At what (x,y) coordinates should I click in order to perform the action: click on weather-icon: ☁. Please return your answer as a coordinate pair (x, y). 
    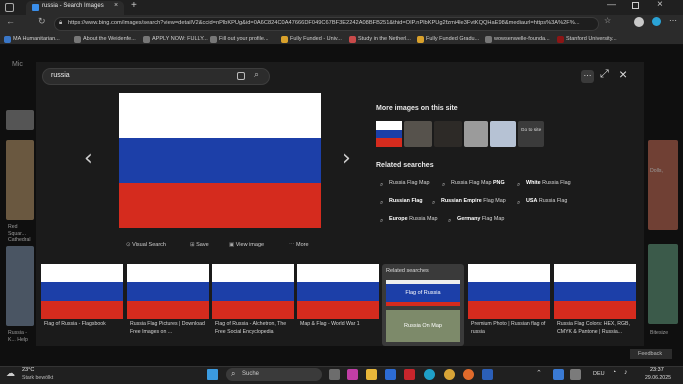
    Looking at the image, I should click on (10, 373).